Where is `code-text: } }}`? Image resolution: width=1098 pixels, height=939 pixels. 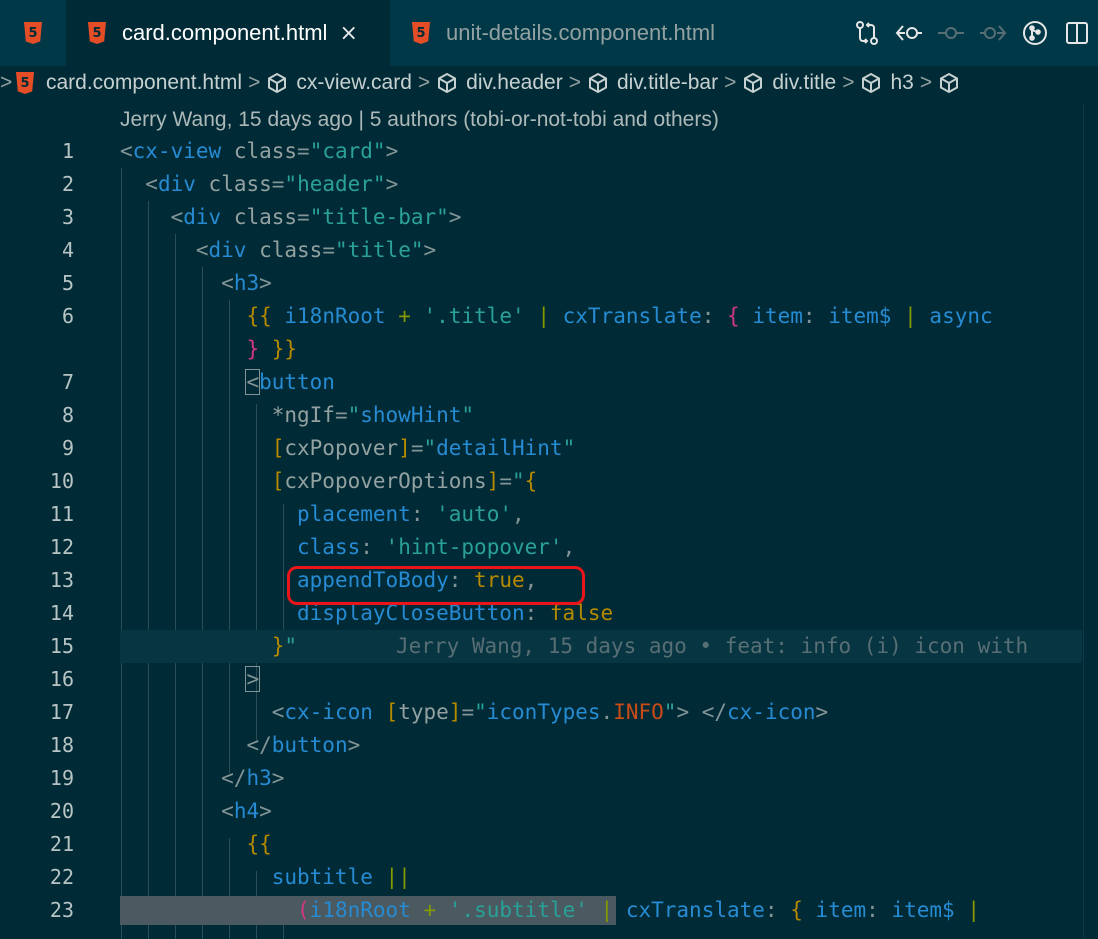 code-text: } }} is located at coordinates (272, 349).